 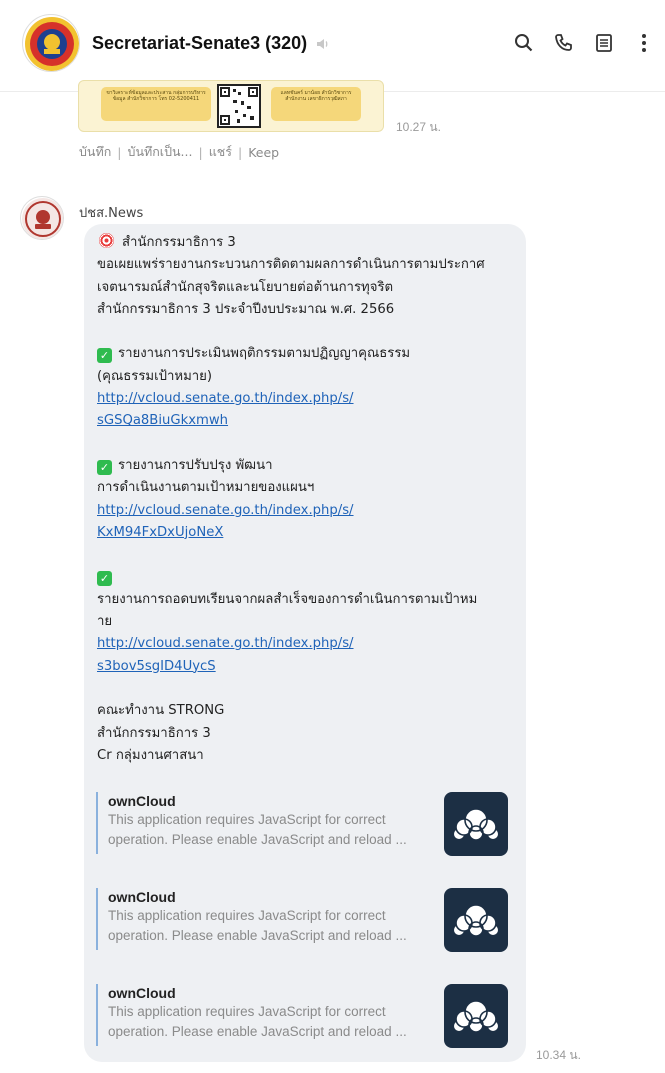 I want to click on message-time: 10.27 น., so click(x=418, y=127).